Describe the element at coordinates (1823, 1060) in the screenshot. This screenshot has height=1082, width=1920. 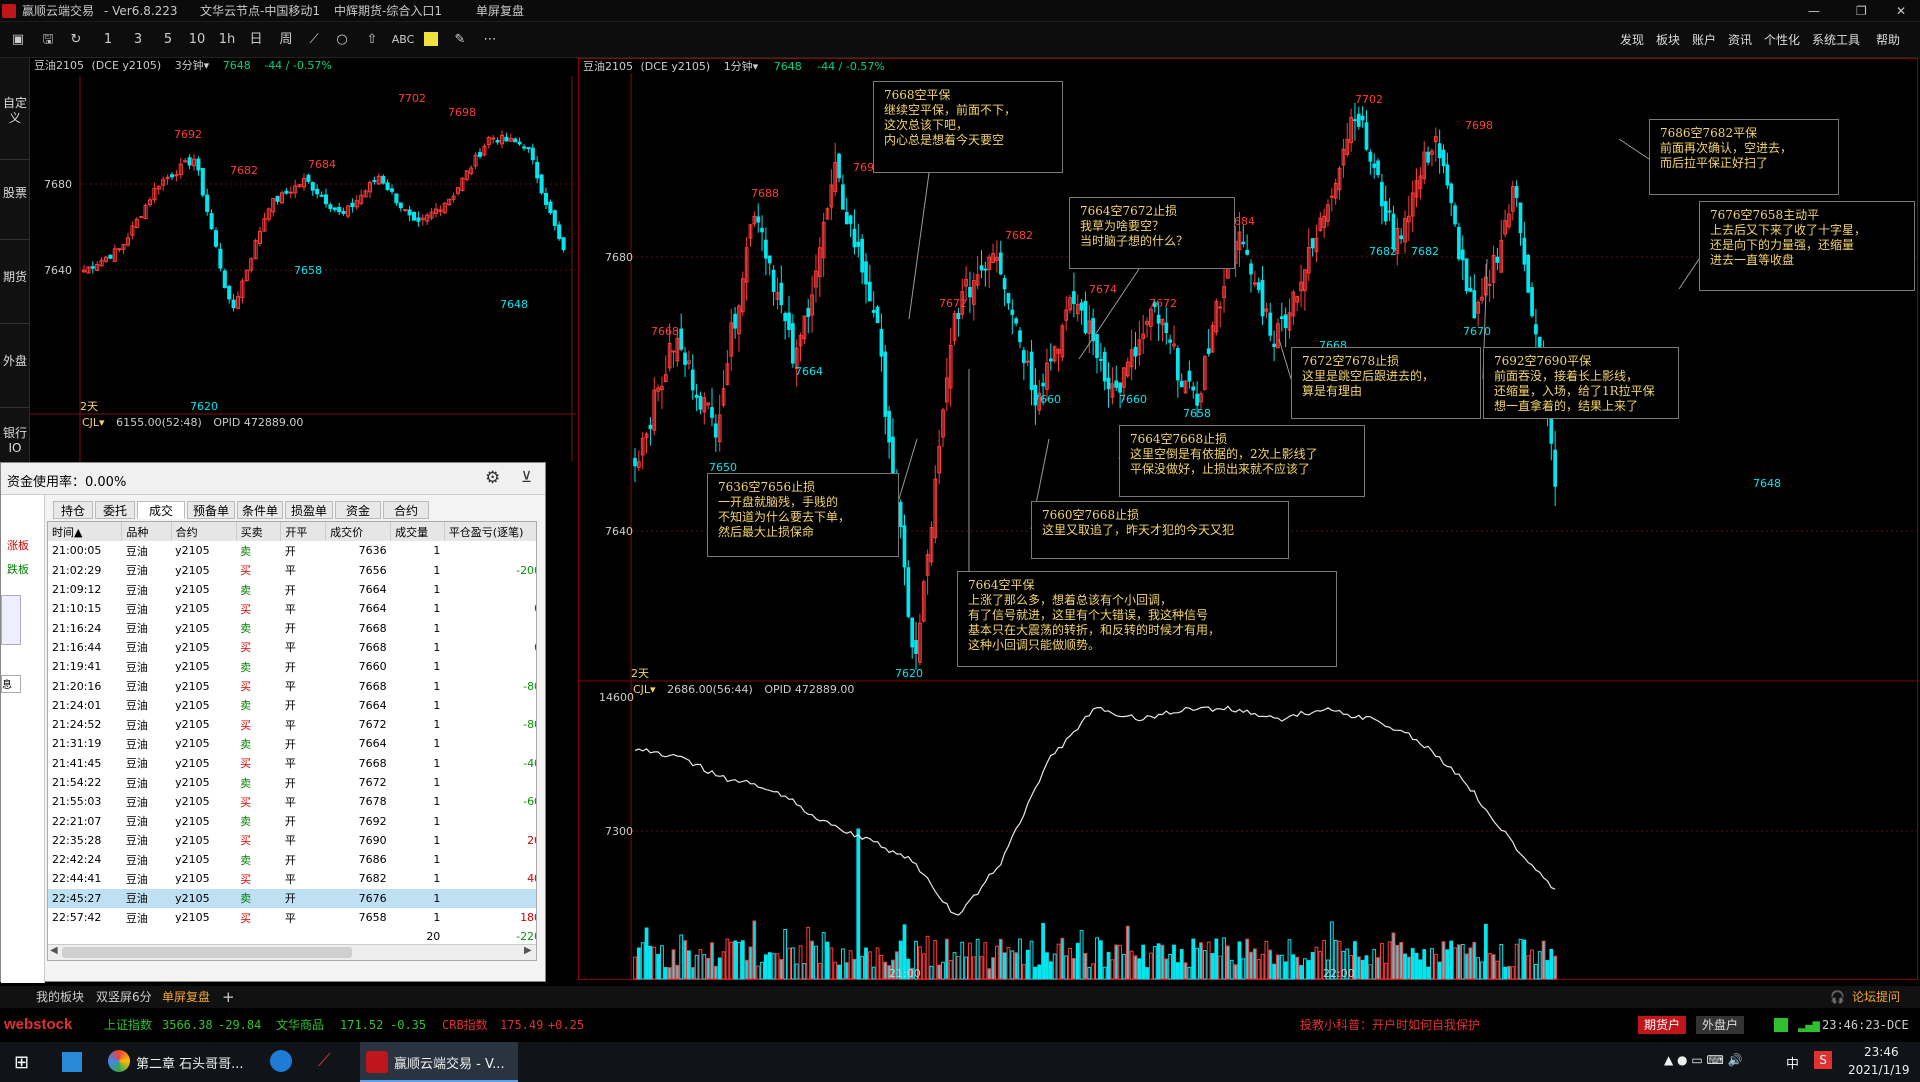
I see `sogou-icon: S` at that location.